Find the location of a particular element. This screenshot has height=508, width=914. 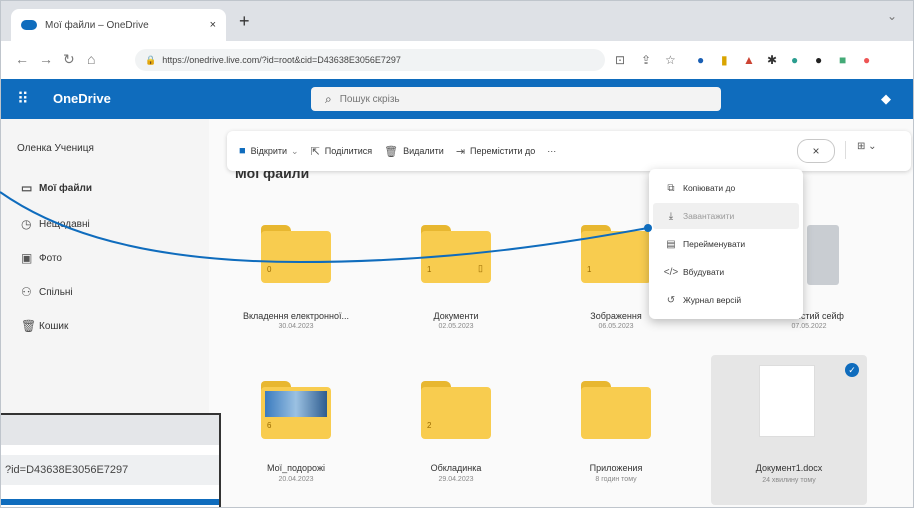

menu-item-version-history: ↺ Журнал версій is located at coordinates (726, 300).